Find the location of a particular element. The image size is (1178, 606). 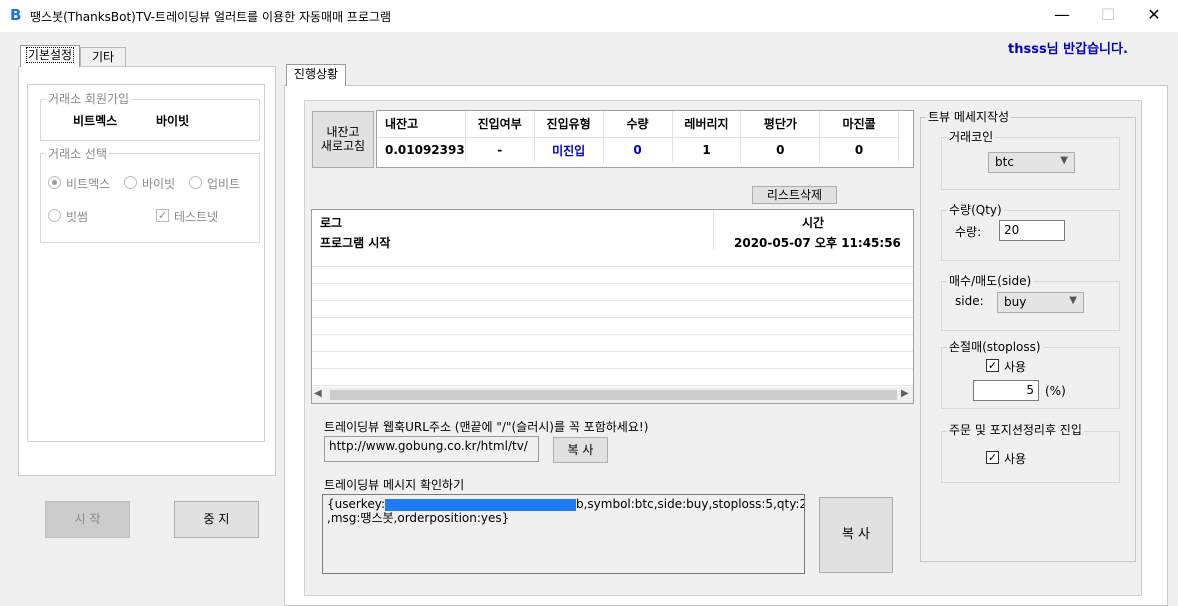

tv-message-label: 트뷰 메세지작성 is located at coordinates (969, 116).